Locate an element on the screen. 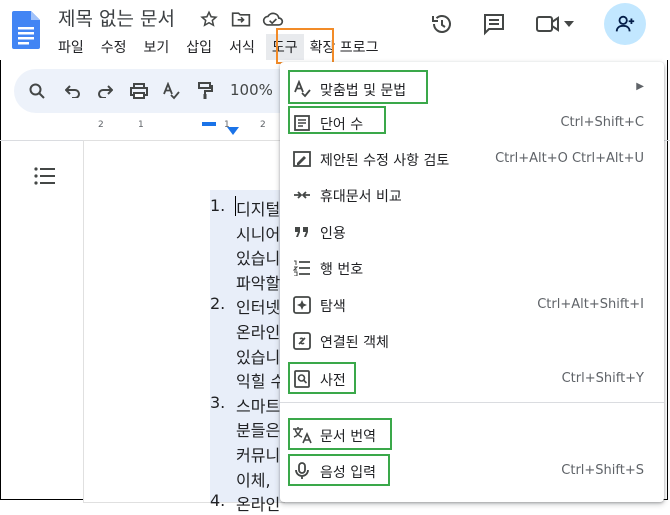  person-add-icon is located at coordinates (625, 23).